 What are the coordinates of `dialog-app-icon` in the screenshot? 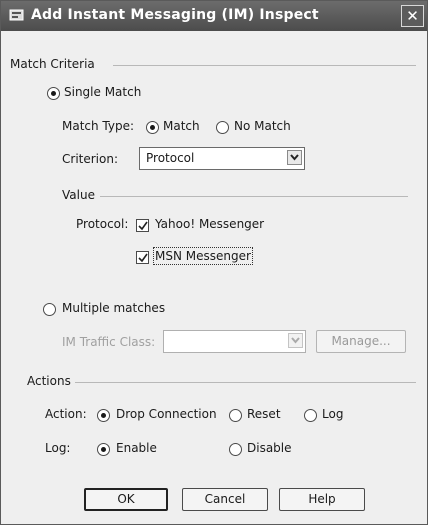 It's located at (17, 15).